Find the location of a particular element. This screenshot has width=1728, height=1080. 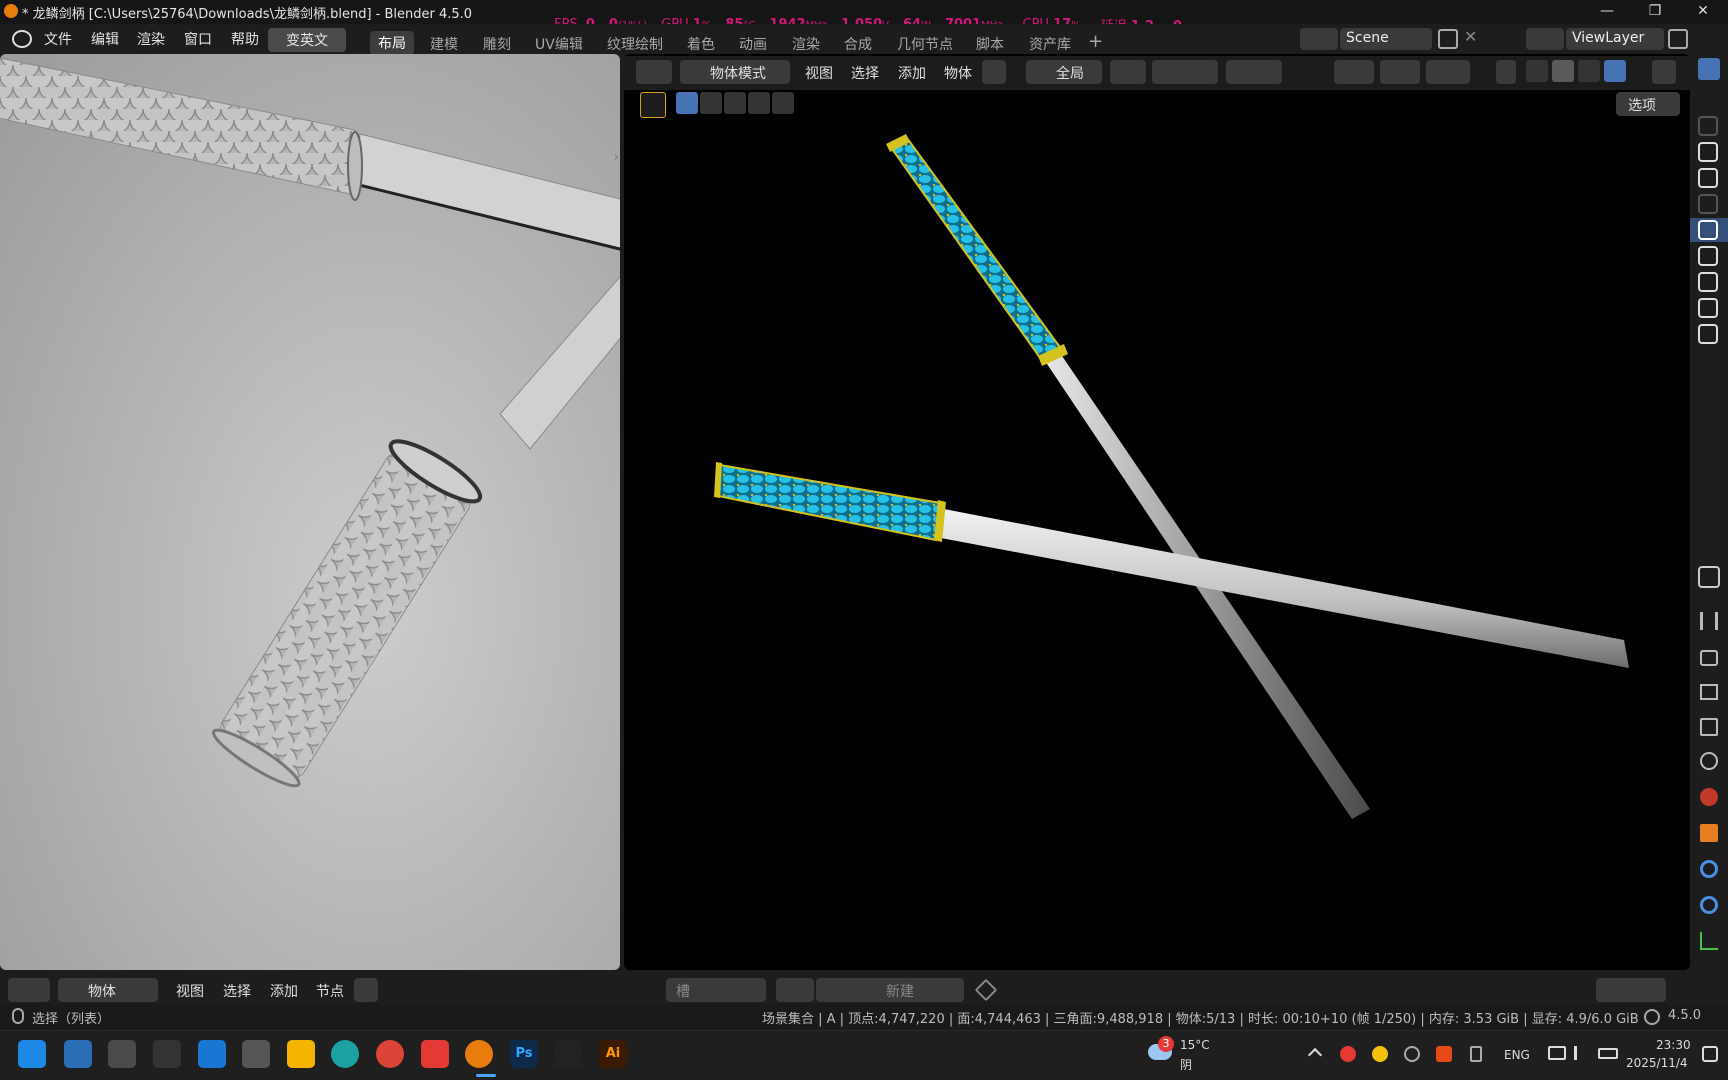

tab-compositing: 合成 is located at coordinates (858, 44).